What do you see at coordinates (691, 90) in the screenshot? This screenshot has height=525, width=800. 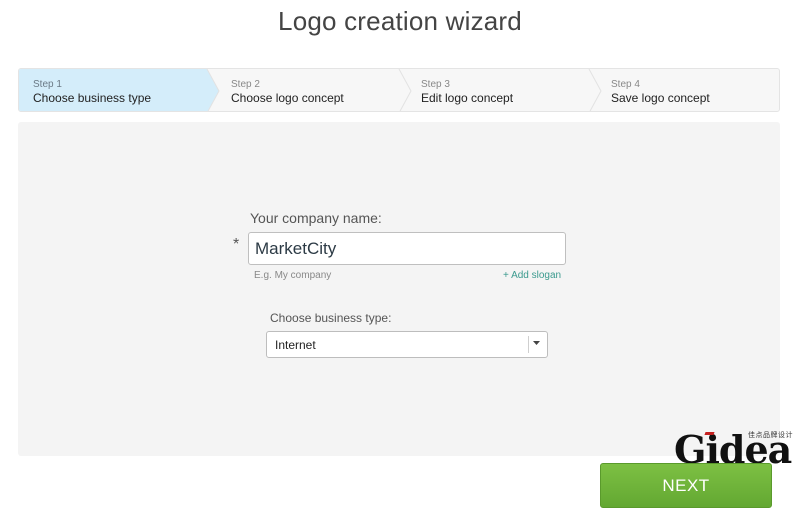 I see `step-4: Step 4 Save logo concept` at bounding box center [691, 90].